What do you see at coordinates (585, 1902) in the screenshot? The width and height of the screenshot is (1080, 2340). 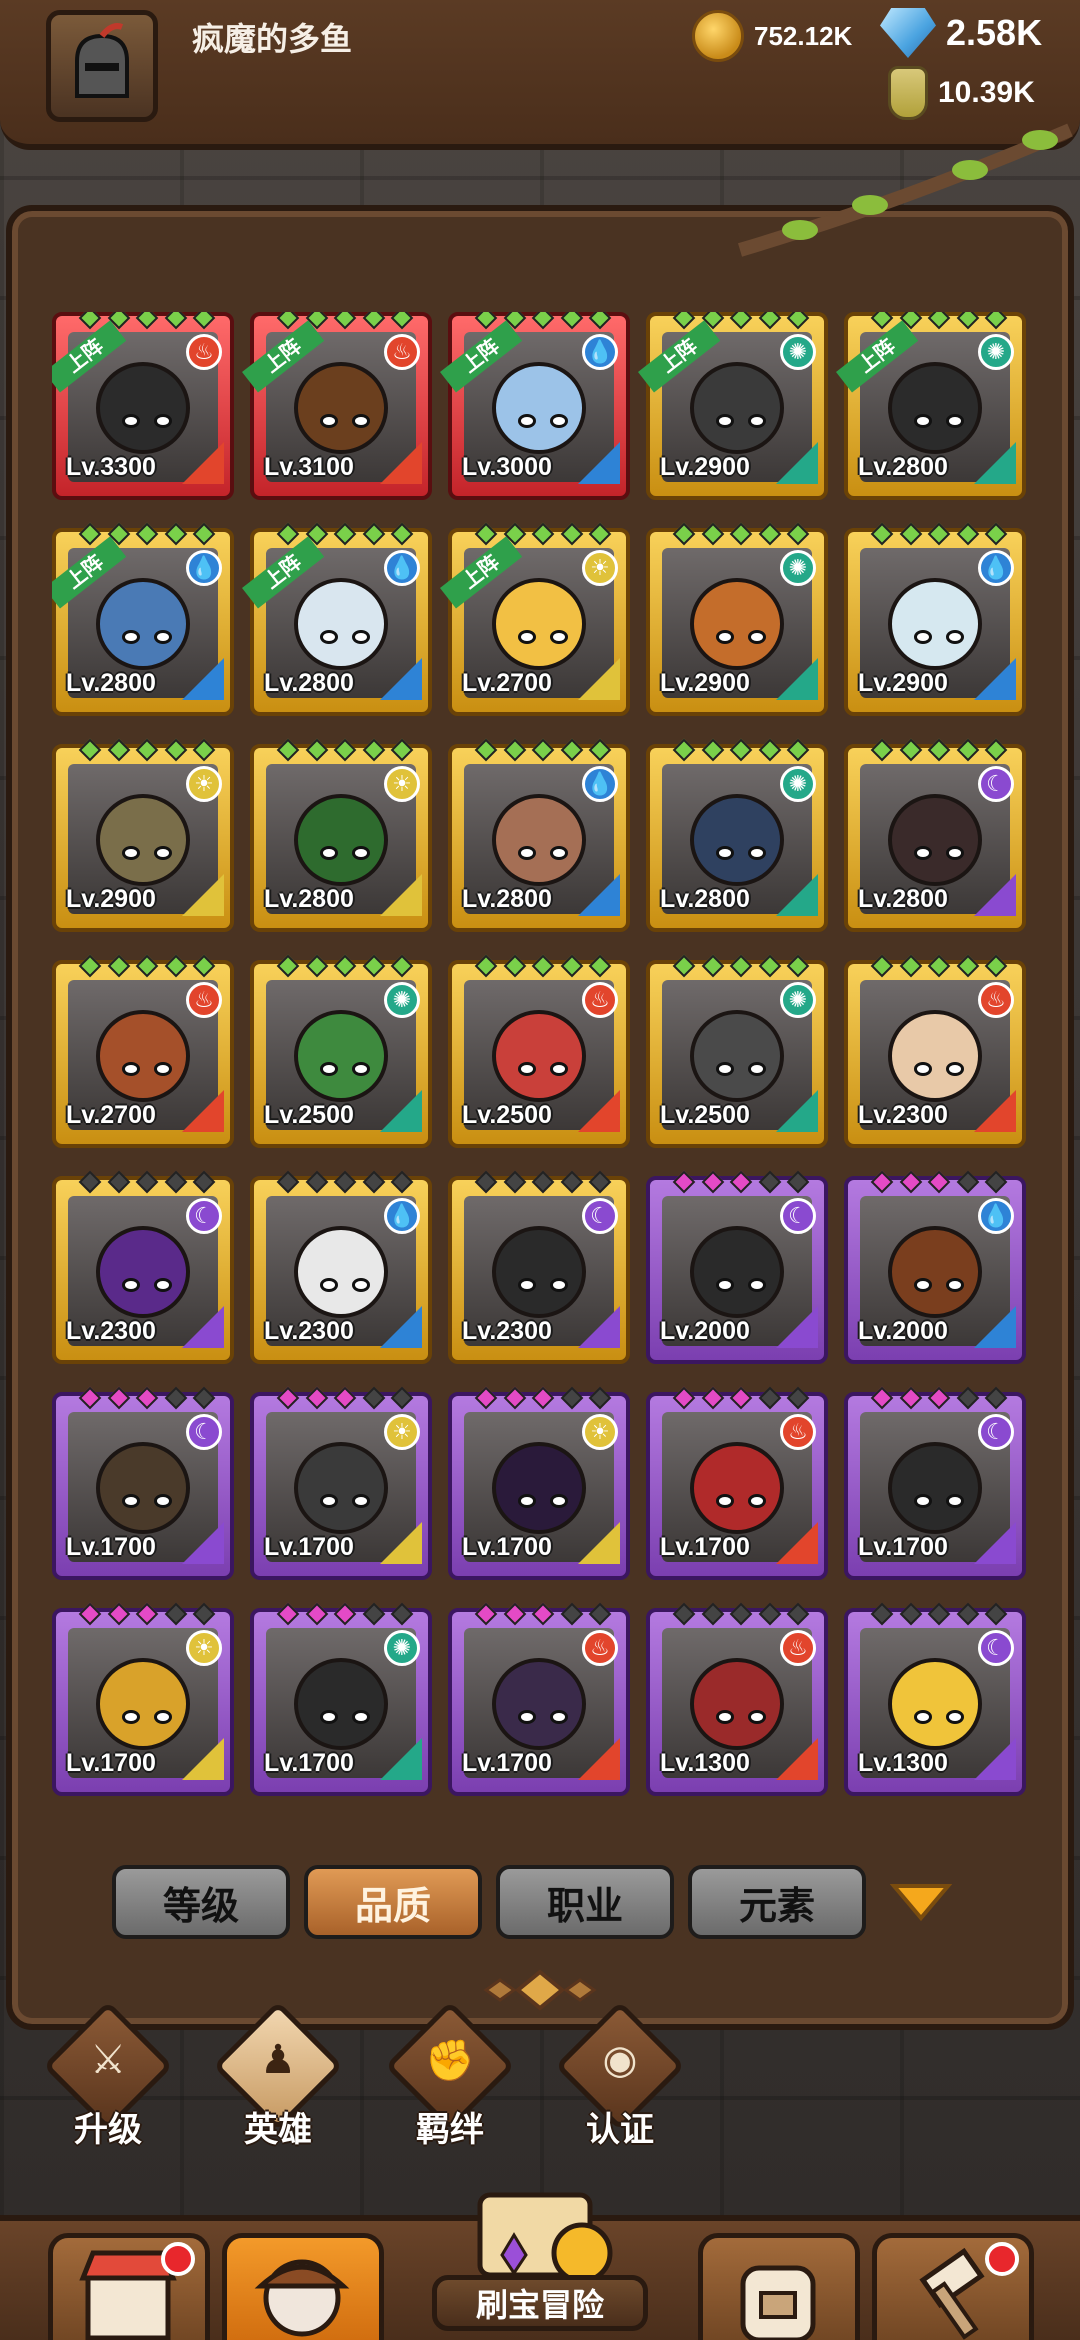 I see `tab-class: 职业` at bounding box center [585, 1902].